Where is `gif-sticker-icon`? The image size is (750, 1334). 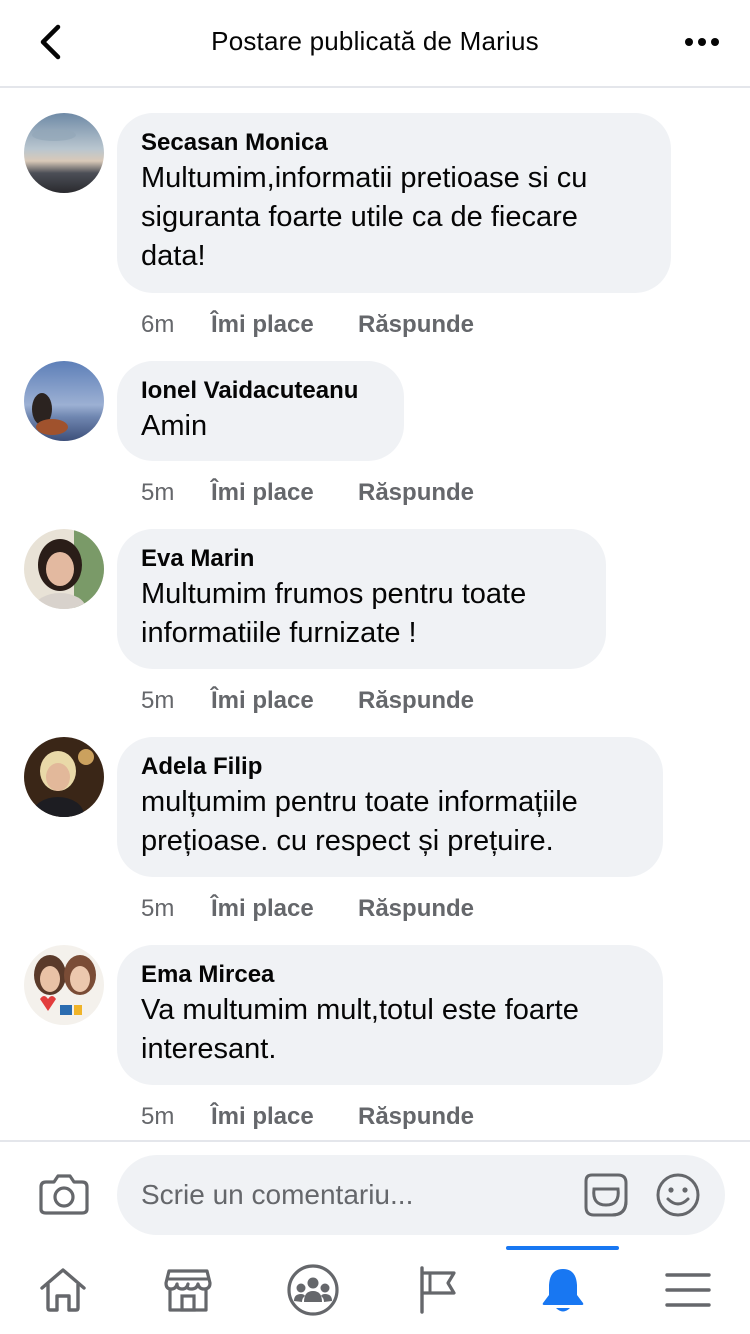
gif-sticker-icon is located at coordinates (606, 1195).